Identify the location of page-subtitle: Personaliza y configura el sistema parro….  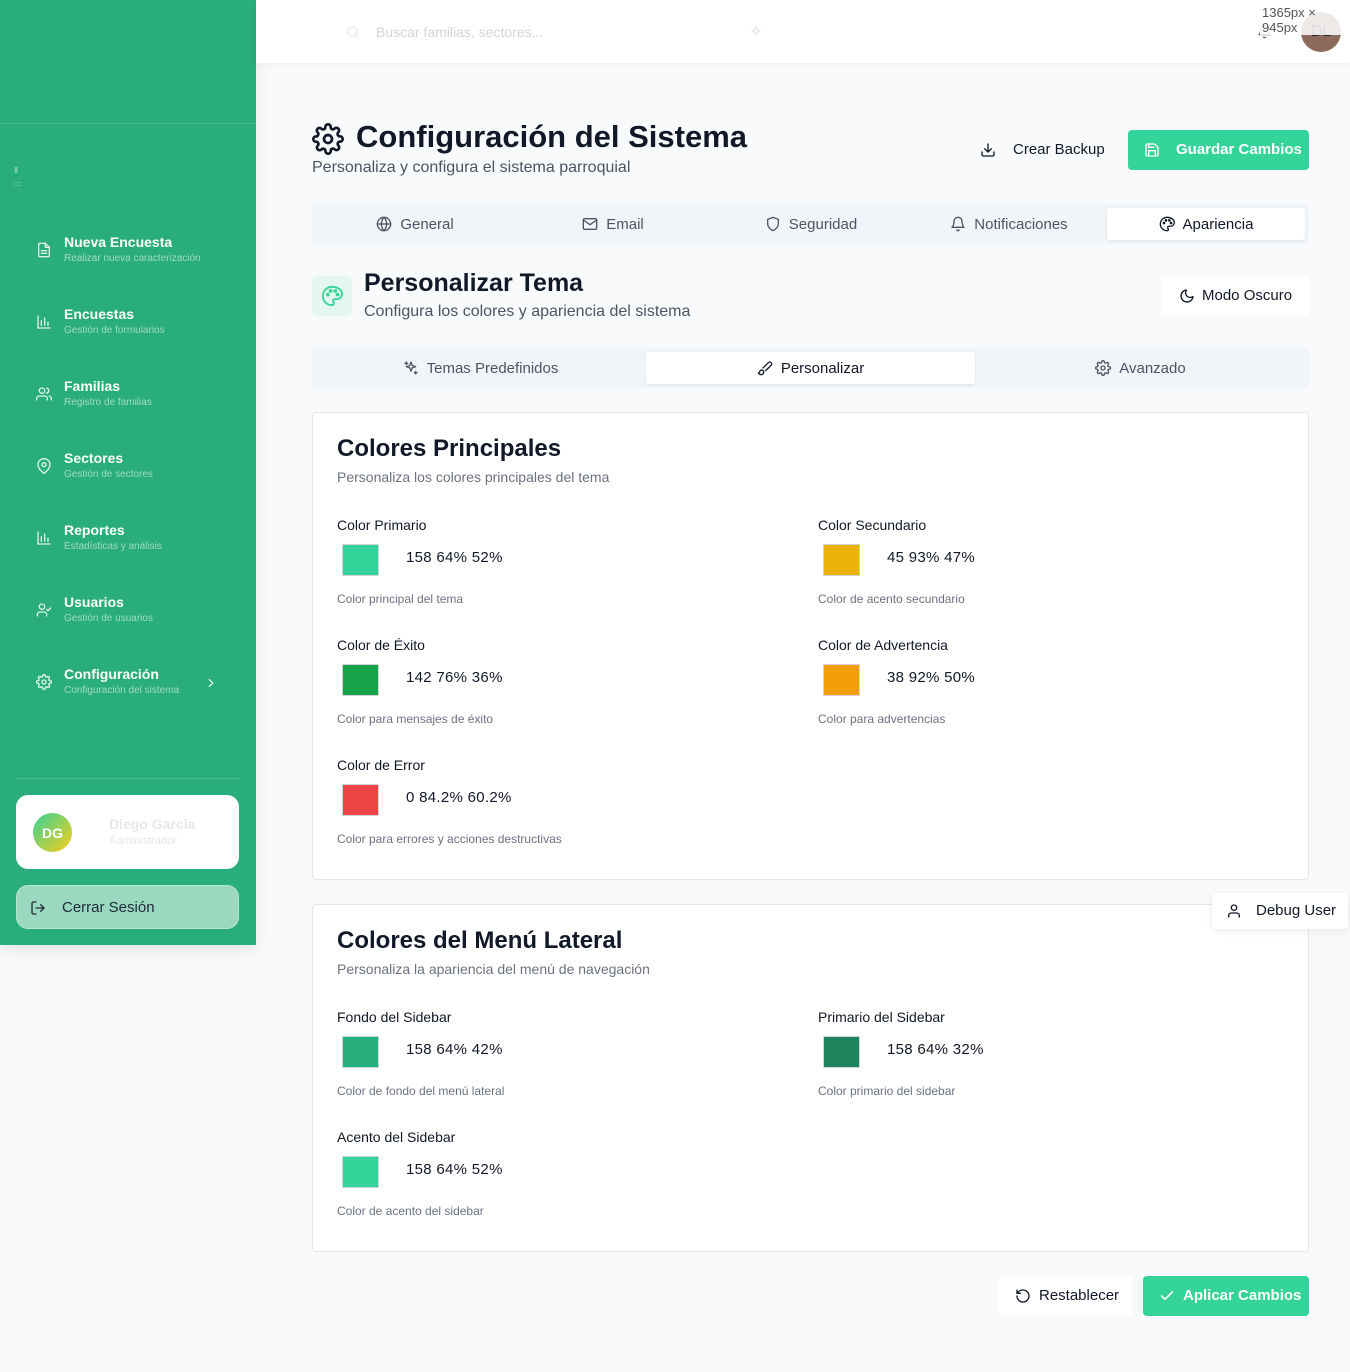
(471, 167).